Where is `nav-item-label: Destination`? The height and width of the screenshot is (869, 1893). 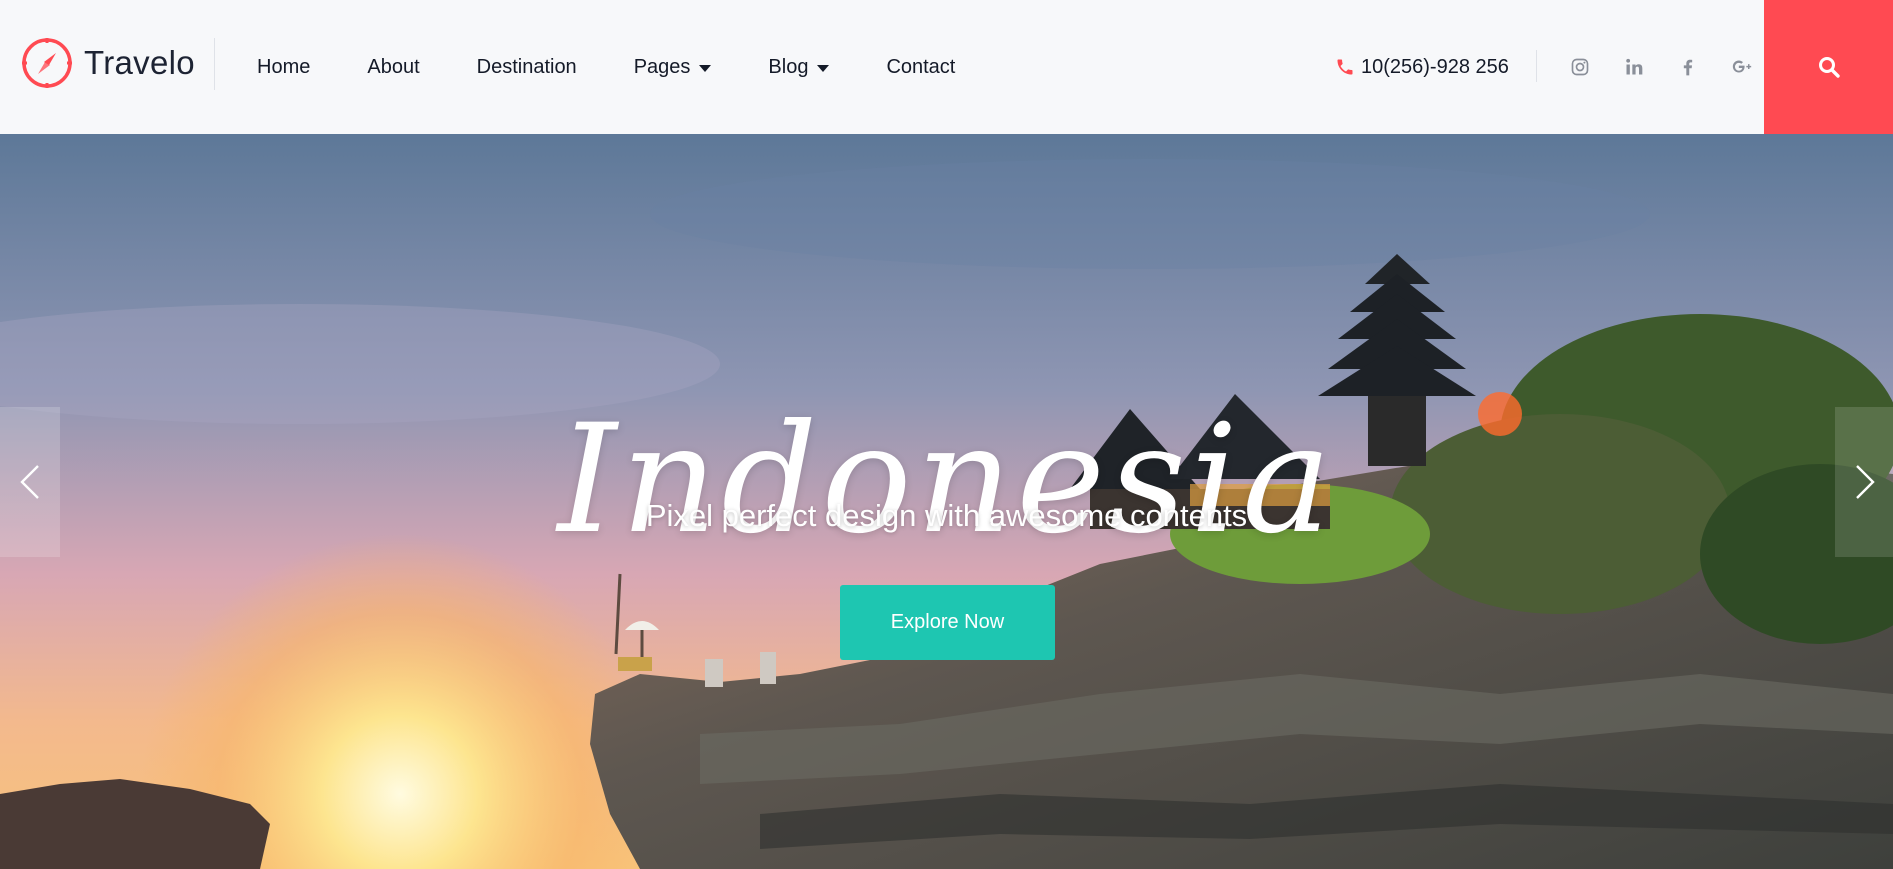
nav-item-label: Destination is located at coordinates (526, 66).